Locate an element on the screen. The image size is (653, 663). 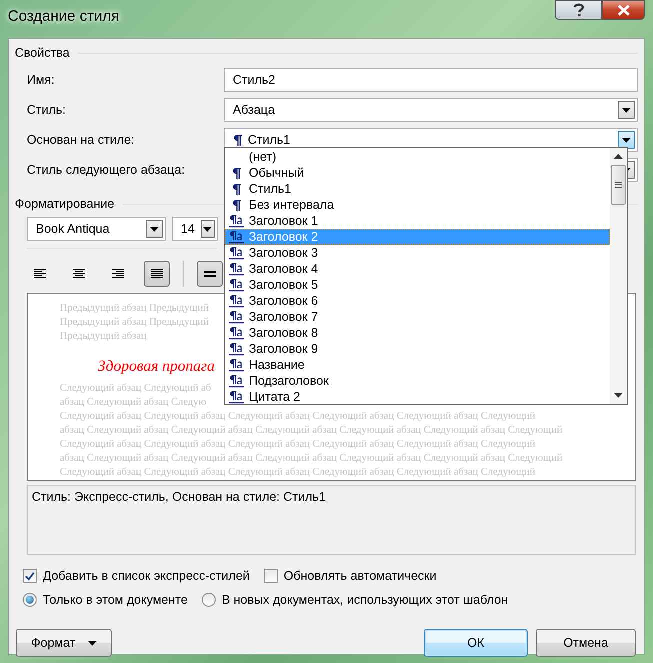
preview-text: абзац Следующий абзац Следую is located at coordinates (133, 403).